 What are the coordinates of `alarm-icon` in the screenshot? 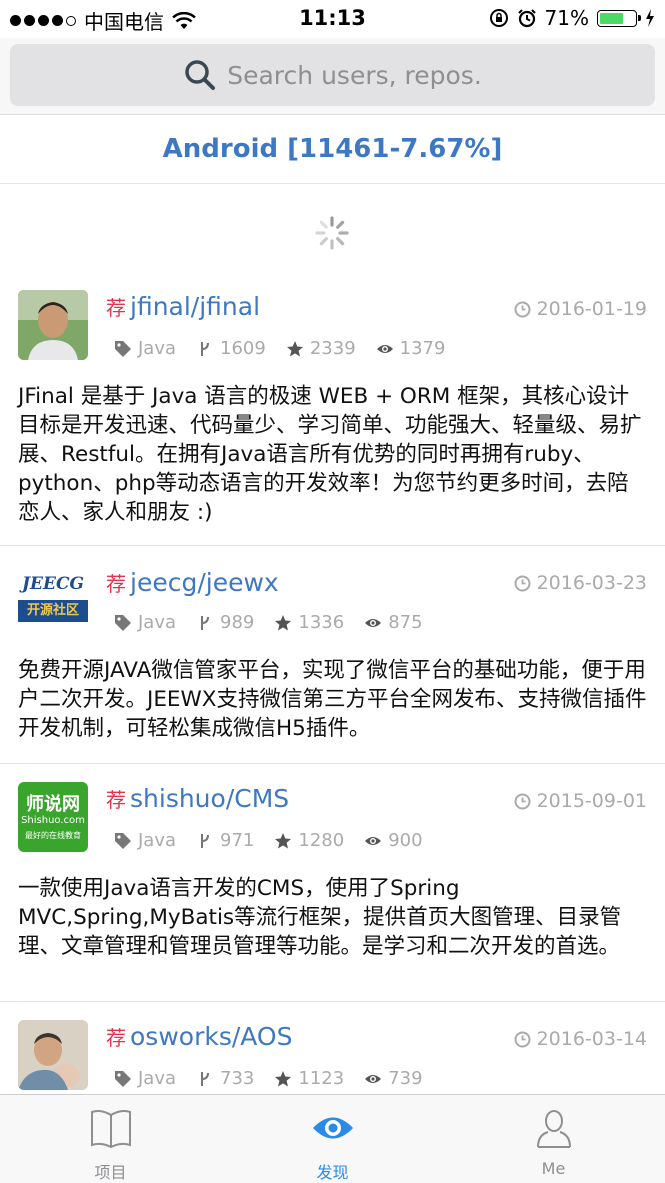 It's located at (526, 18).